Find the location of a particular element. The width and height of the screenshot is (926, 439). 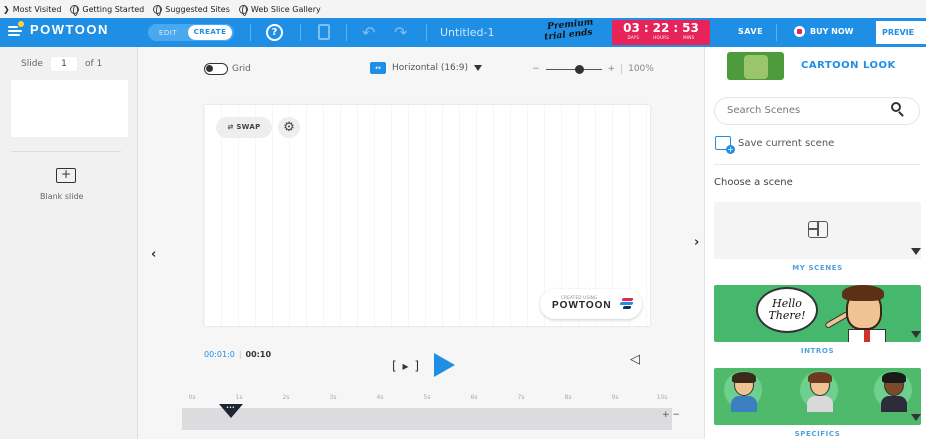

save-scene-label: Save current scene is located at coordinates (786, 143).